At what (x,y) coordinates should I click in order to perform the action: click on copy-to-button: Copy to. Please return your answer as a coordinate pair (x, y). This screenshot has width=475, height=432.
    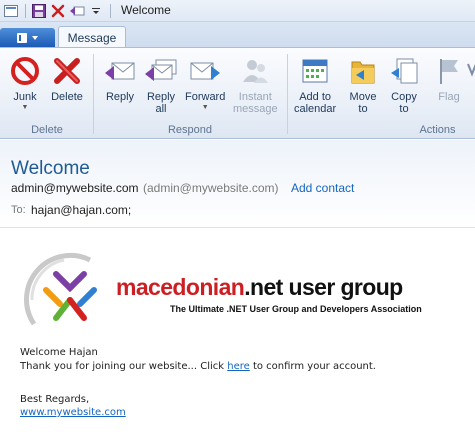
    Looking at the image, I should click on (404, 84).